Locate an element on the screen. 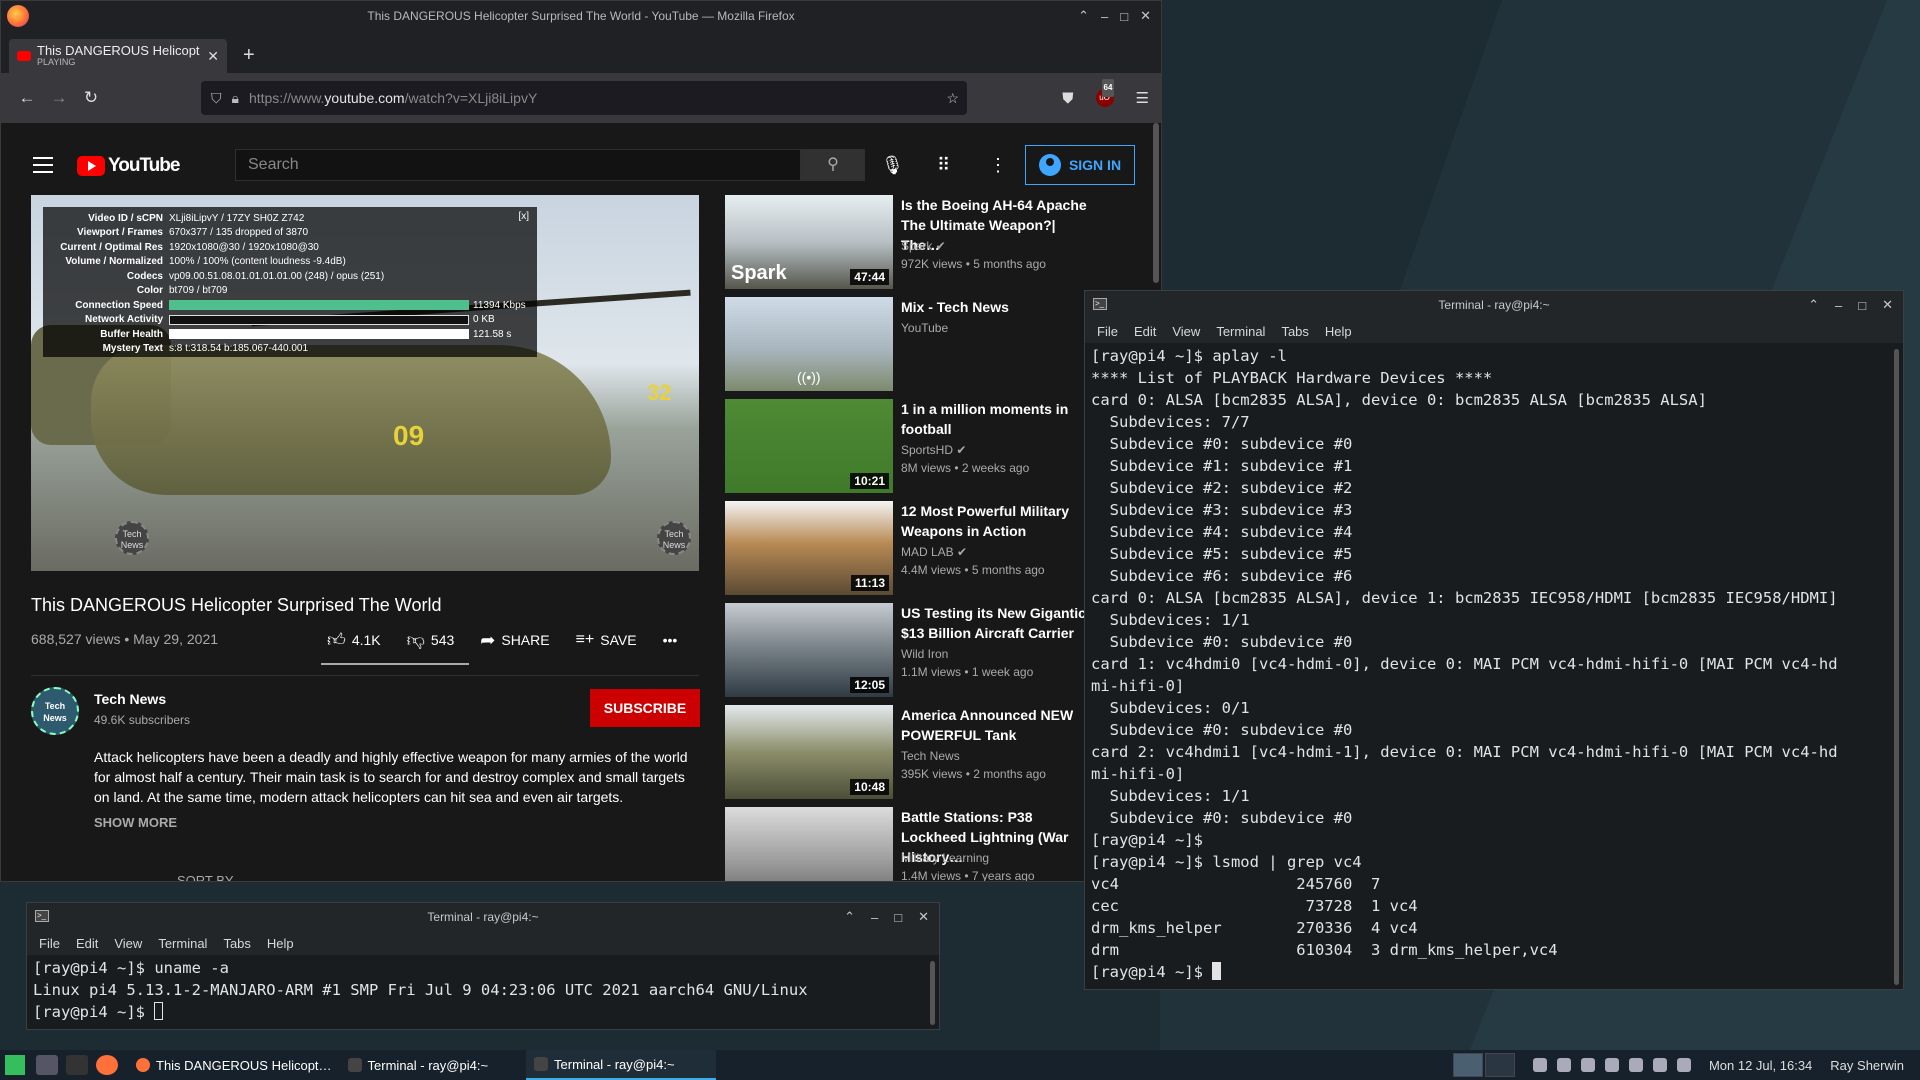 This screenshot has width=1920, height=1080. sign-in-button: SIGN IN is located at coordinates (1080, 165).